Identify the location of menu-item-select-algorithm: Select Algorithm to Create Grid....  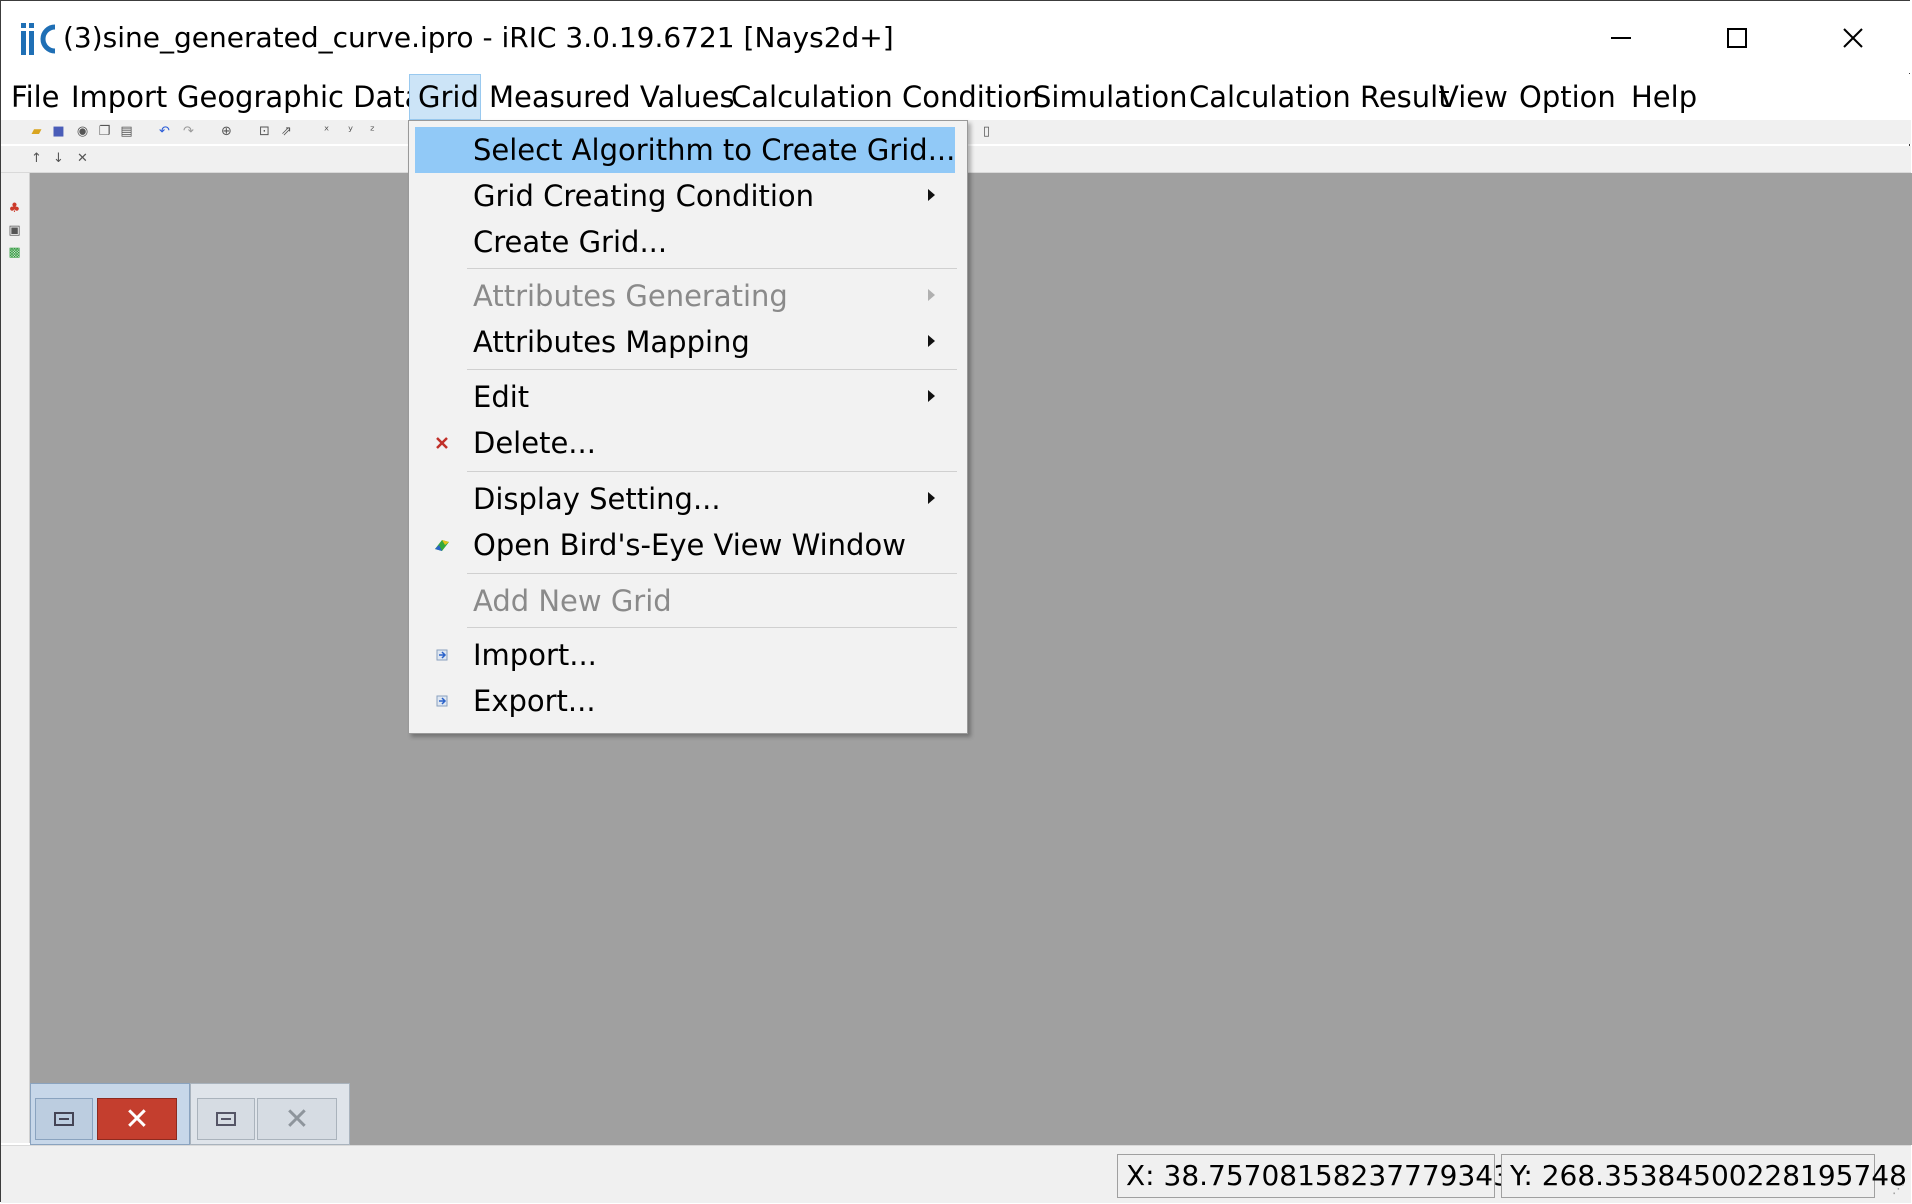
(685, 150).